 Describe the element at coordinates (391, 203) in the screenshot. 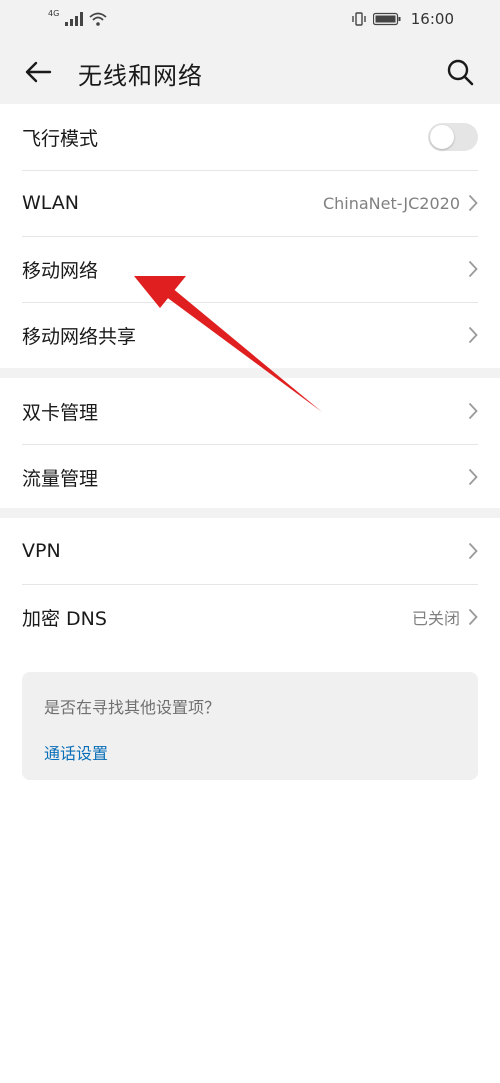

I see `wlan-network-name: ChinaNet-JC2020` at that location.